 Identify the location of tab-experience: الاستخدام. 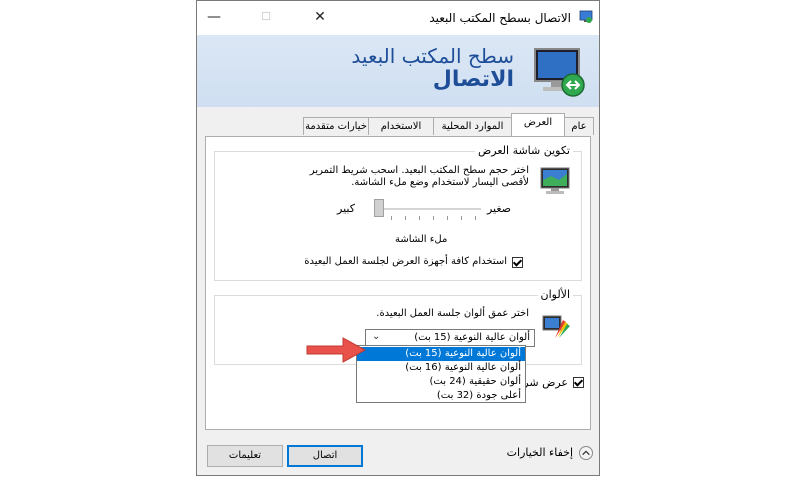
(401, 126).